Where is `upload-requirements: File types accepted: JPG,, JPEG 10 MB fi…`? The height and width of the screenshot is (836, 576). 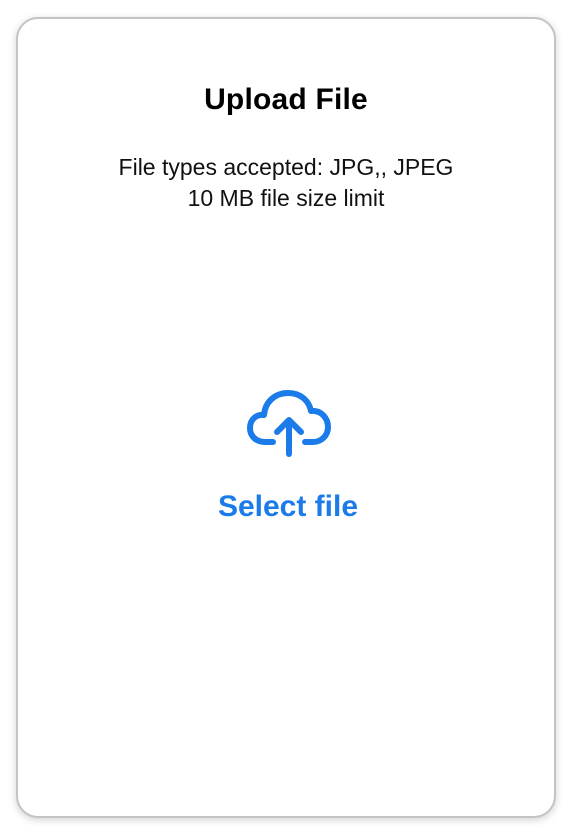 upload-requirements: File types accepted: JPG,, JPEG 10 MB fi… is located at coordinates (286, 183).